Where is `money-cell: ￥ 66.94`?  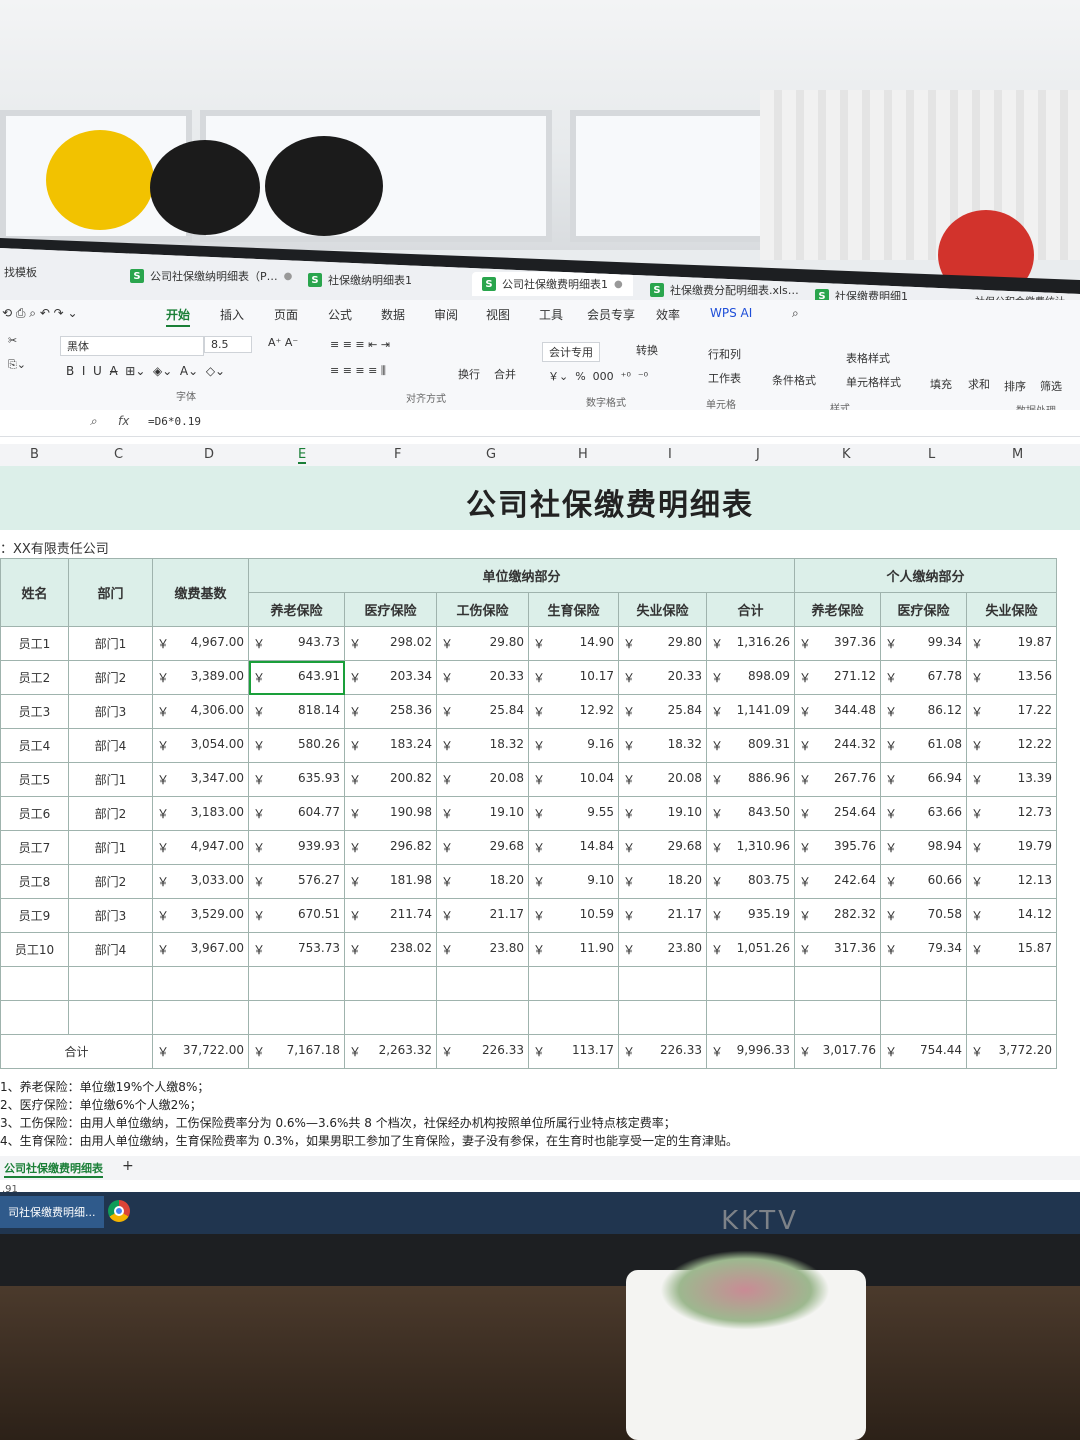
money-cell: ￥ 66.94 is located at coordinates (923, 779).